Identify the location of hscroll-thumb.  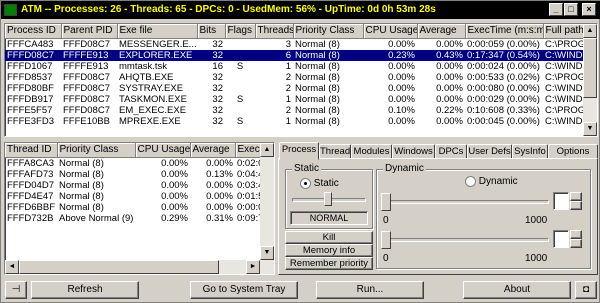
(119, 267).